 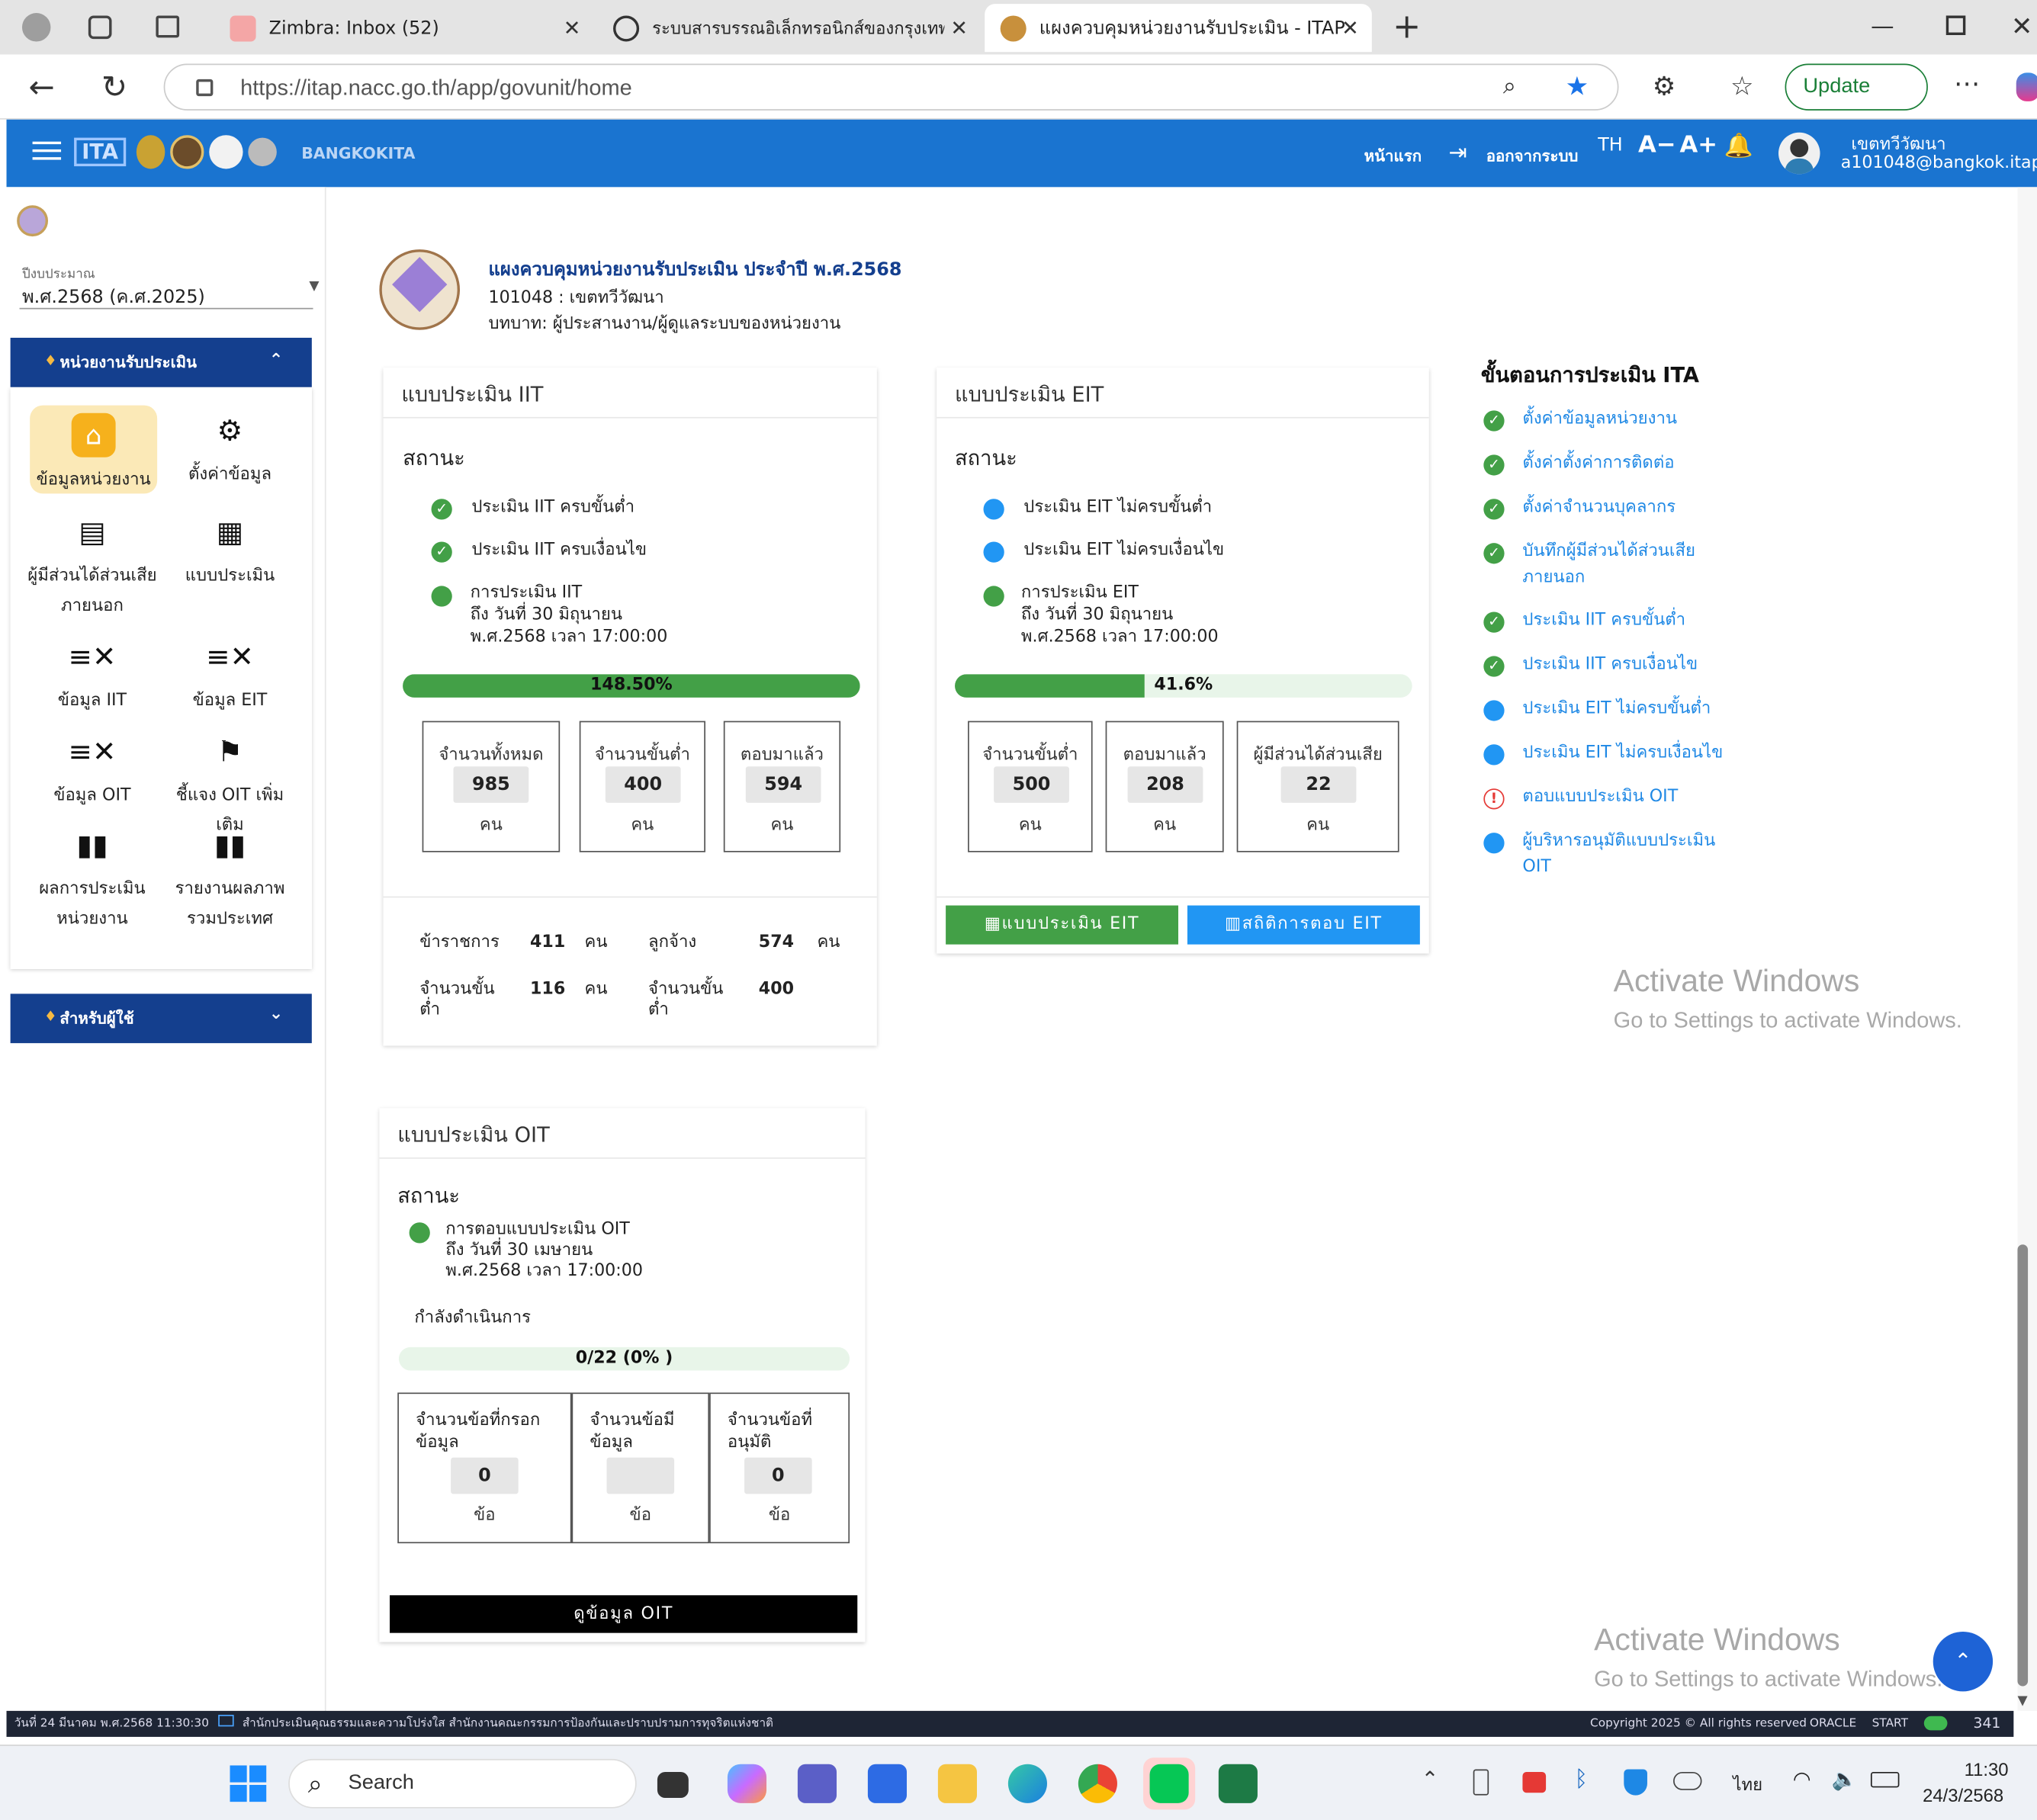 What do you see at coordinates (1599, 419) in the screenshot?
I see `step-item: ตั้งค่าข้อมูลหน่วยงาน` at bounding box center [1599, 419].